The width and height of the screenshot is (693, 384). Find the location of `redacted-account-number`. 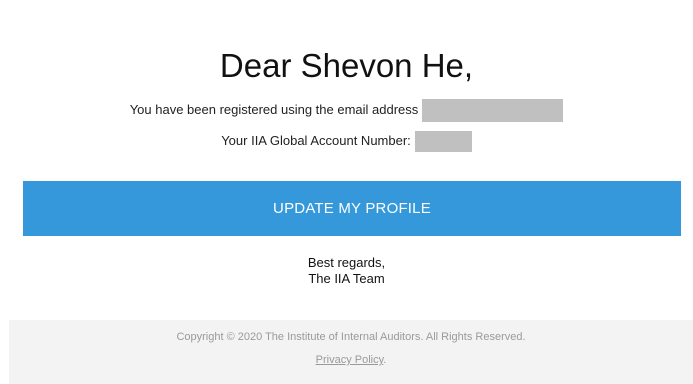

redacted-account-number is located at coordinates (443, 142).